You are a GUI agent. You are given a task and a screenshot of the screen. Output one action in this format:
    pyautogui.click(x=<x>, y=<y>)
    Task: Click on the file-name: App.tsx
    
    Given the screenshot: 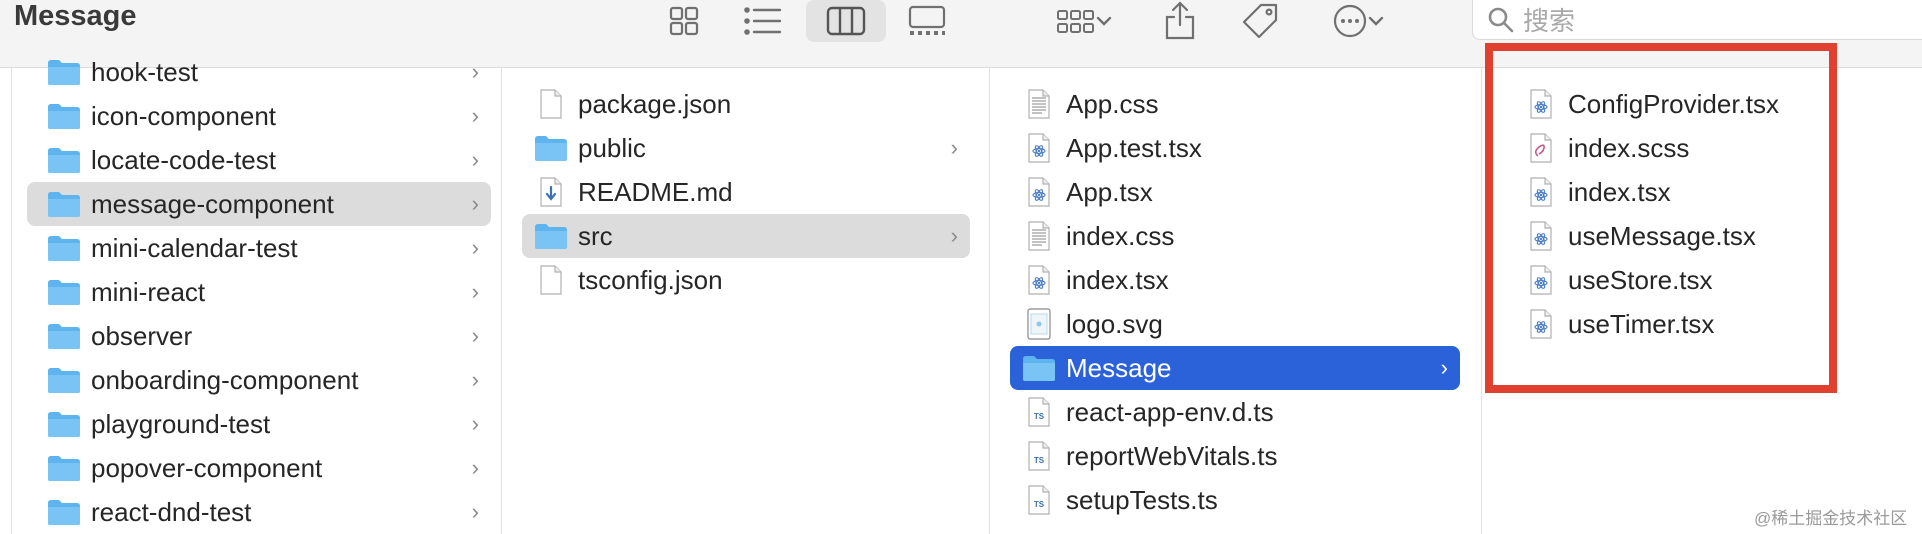 What is the action you would take?
    pyautogui.click(x=1109, y=191)
    